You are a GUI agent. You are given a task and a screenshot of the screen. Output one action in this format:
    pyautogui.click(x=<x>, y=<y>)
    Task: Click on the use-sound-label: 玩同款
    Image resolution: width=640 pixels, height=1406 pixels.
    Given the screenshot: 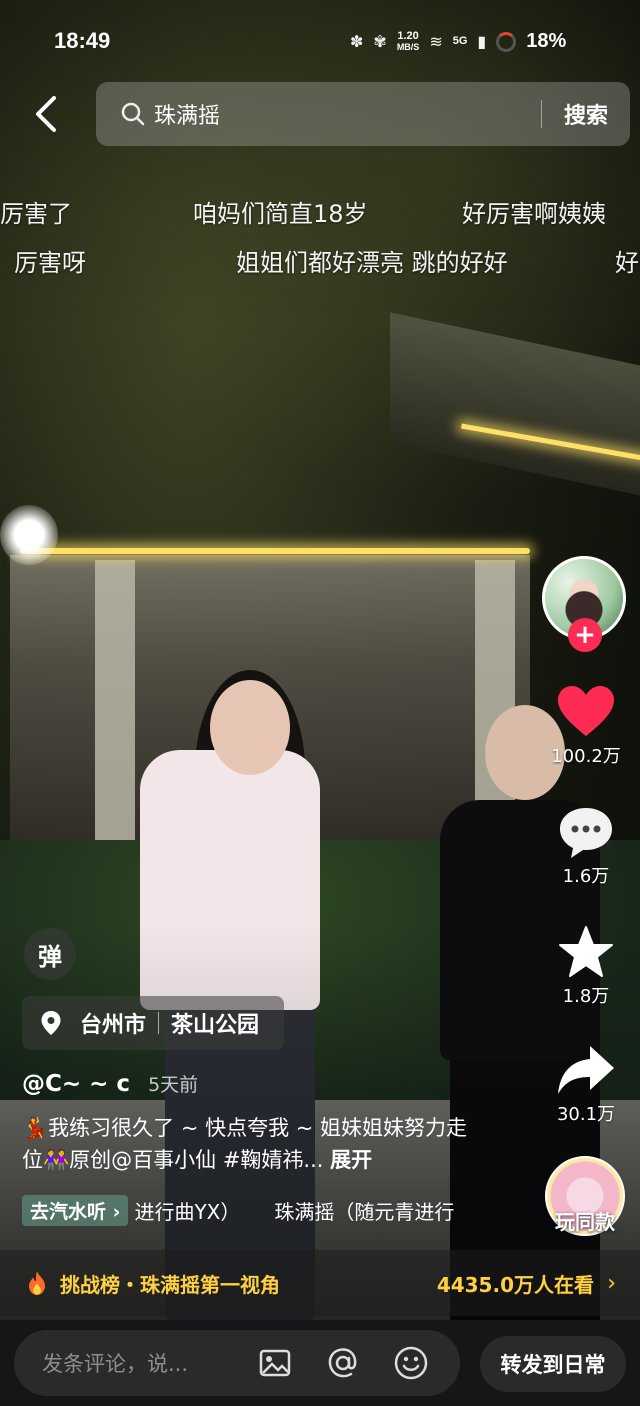 What is the action you would take?
    pyautogui.click(x=585, y=1220)
    